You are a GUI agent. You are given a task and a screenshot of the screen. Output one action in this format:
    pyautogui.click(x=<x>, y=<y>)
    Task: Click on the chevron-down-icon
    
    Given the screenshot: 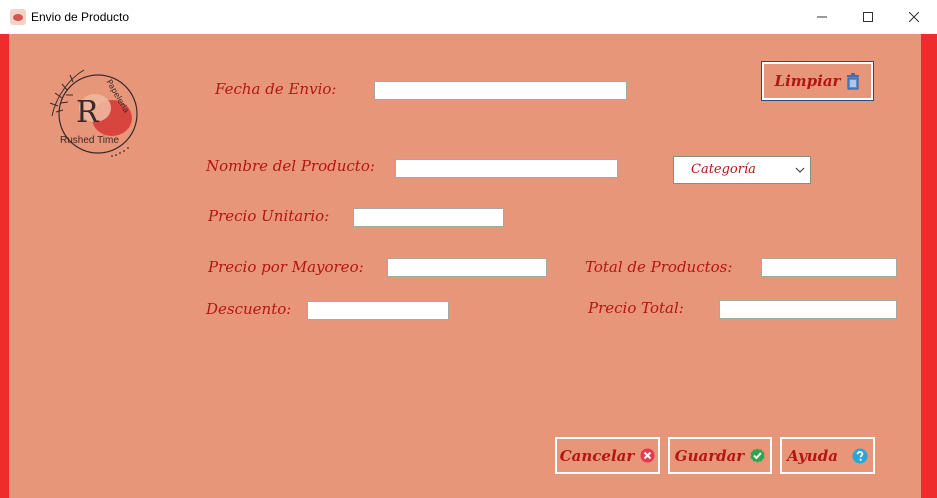 What is the action you would take?
    pyautogui.click(x=800, y=170)
    